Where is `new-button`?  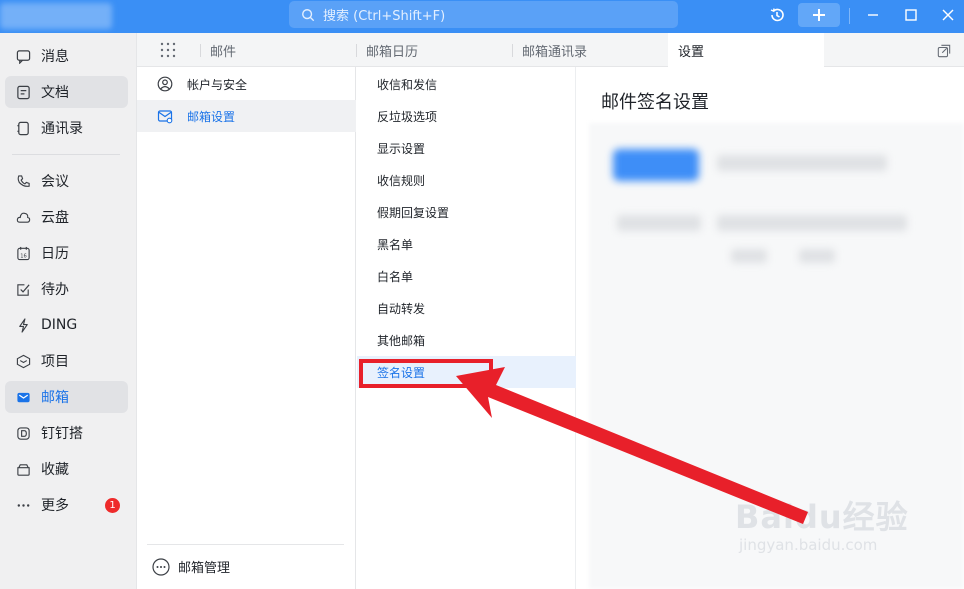
new-button is located at coordinates (819, 15).